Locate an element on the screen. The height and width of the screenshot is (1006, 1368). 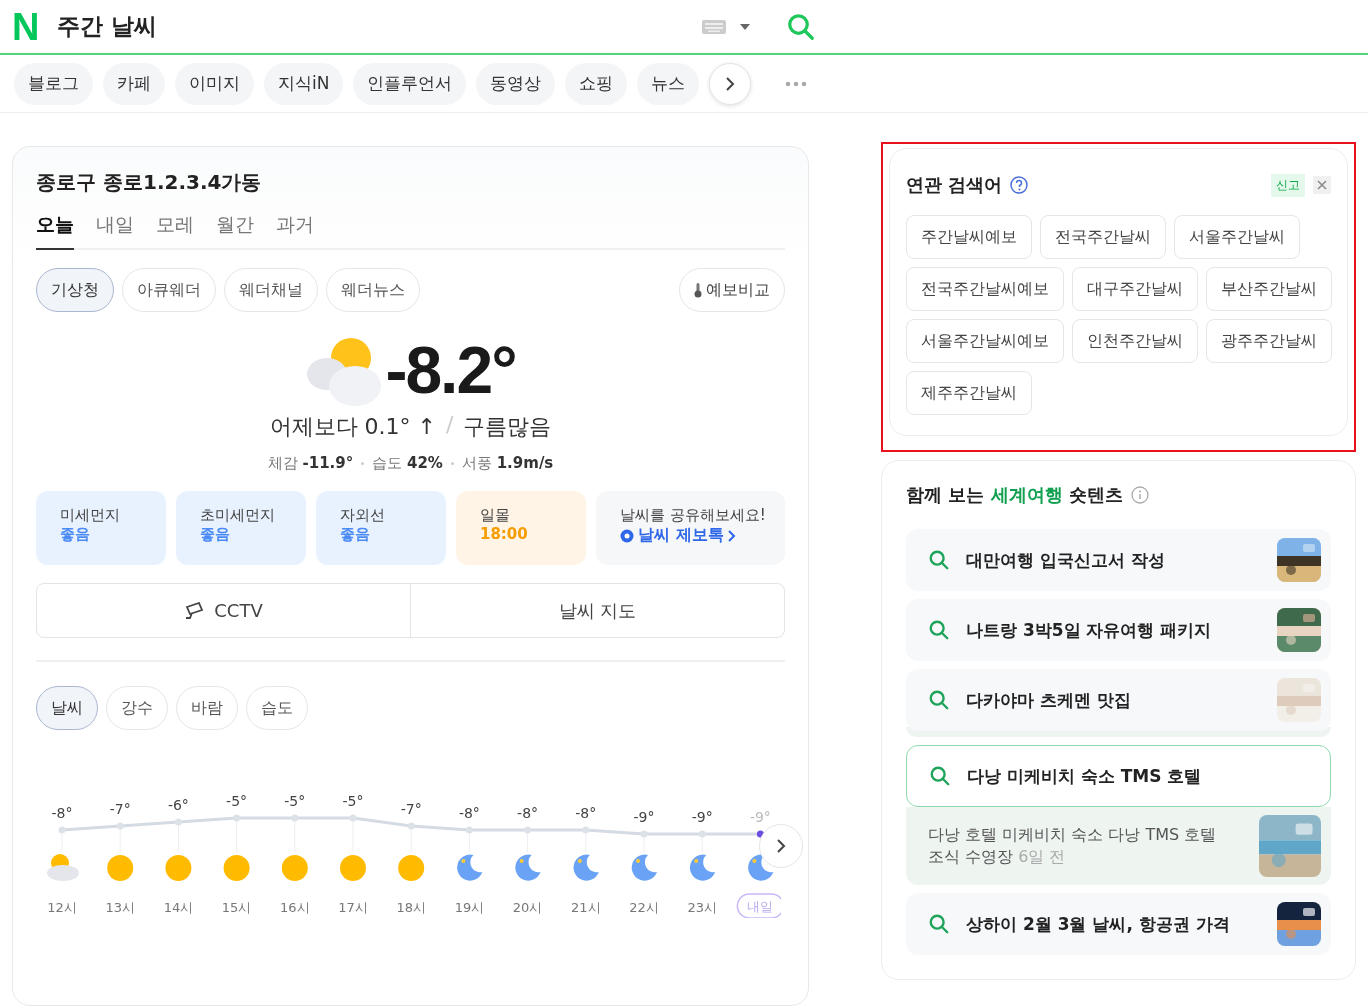
tomorrow-badge: 내일 is located at coordinates (758, 905).